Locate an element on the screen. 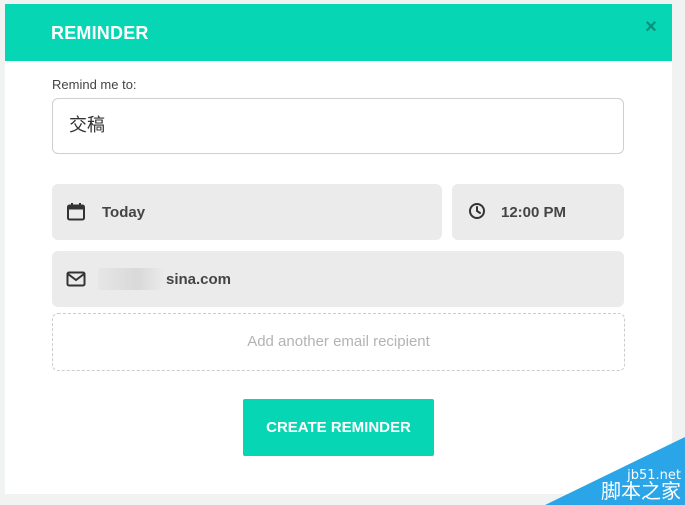 Image resolution: width=685 pixels, height=505 pixels. close-icon: × is located at coordinates (651, 27).